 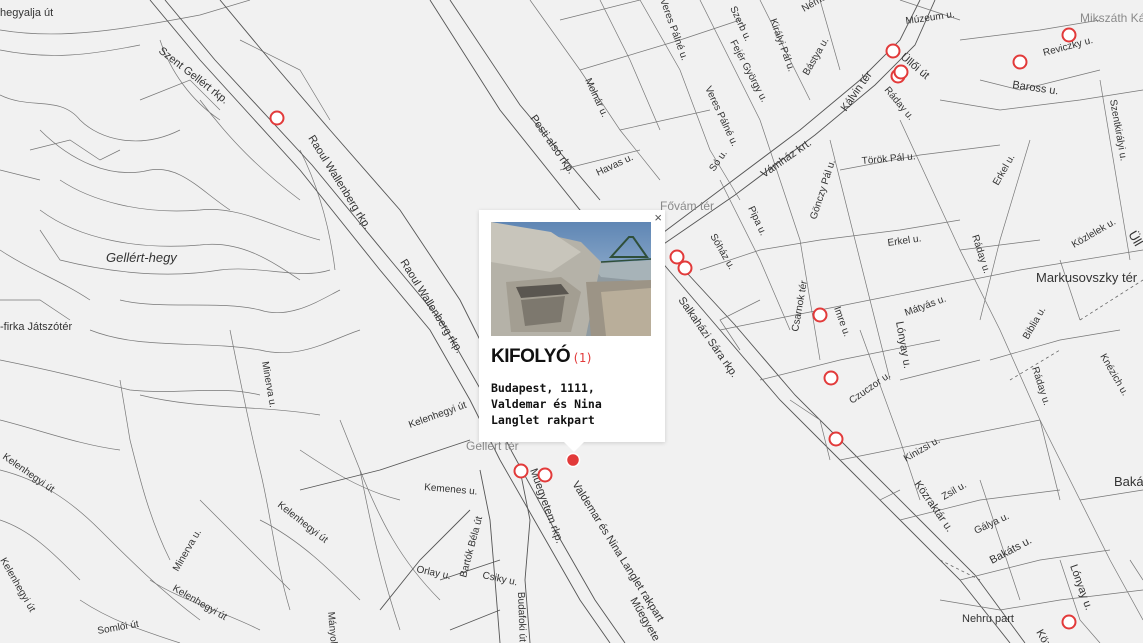 What do you see at coordinates (542, 356) in the screenshot?
I see `popup-title: KIFOLYÓ (1)` at bounding box center [542, 356].